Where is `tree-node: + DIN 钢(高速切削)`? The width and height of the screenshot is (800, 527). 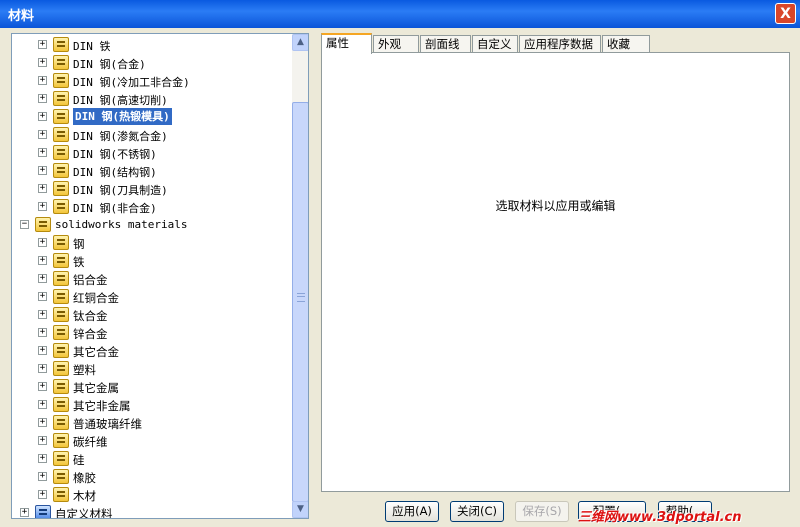
tree-node: + DIN 钢(高速切削) is located at coordinates (152, 99).